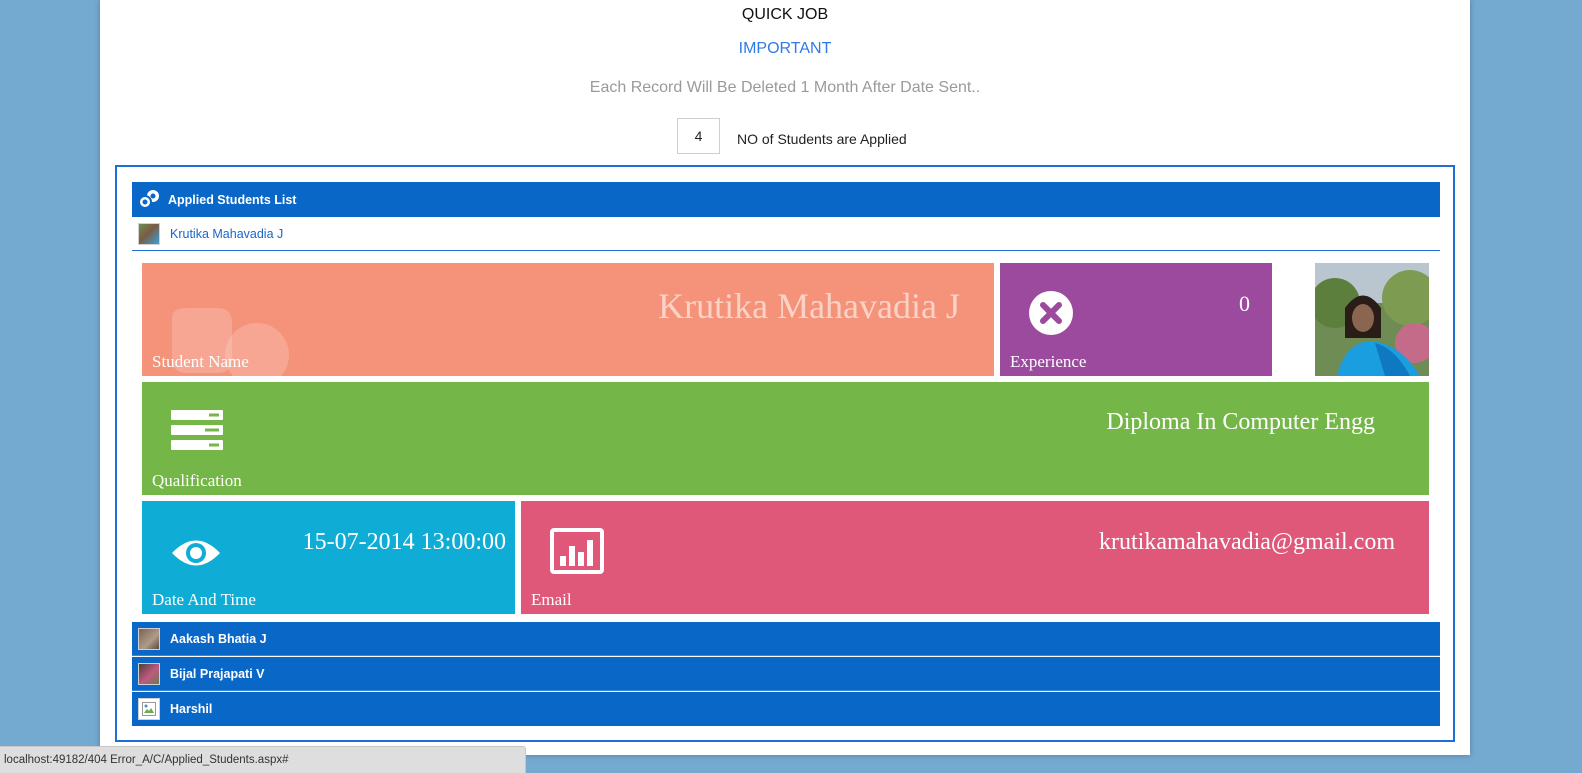 The height and width of the screenshot is (773, 1582). I want to click on qualification-tile: Diploma In Computer Engg Qualification, so click(785, 438).